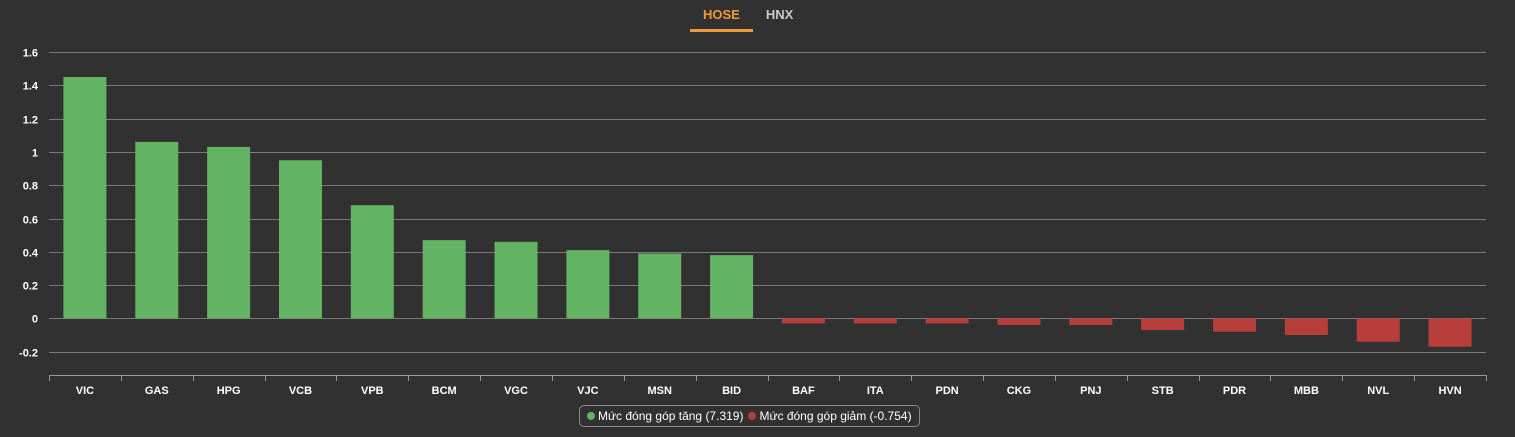 Image resolution: width=1515 pixels, height=437 pixels. Describe the element at coordinates (372, 262) in the screenshot. I see `bar-vpb` at that location.